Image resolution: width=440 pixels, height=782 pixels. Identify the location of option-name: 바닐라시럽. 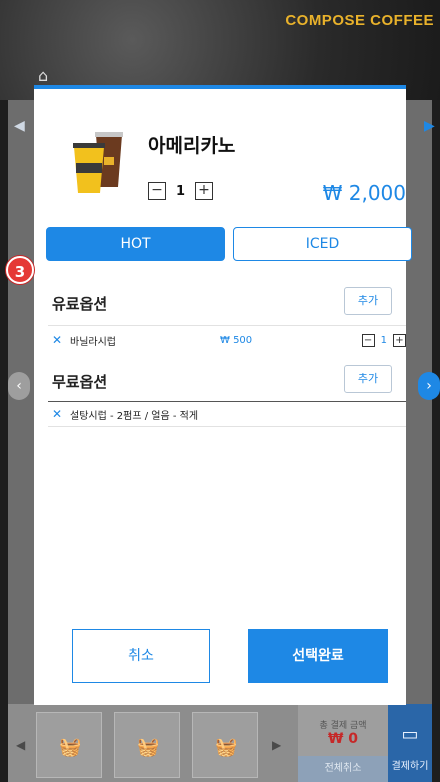
(93, 342).